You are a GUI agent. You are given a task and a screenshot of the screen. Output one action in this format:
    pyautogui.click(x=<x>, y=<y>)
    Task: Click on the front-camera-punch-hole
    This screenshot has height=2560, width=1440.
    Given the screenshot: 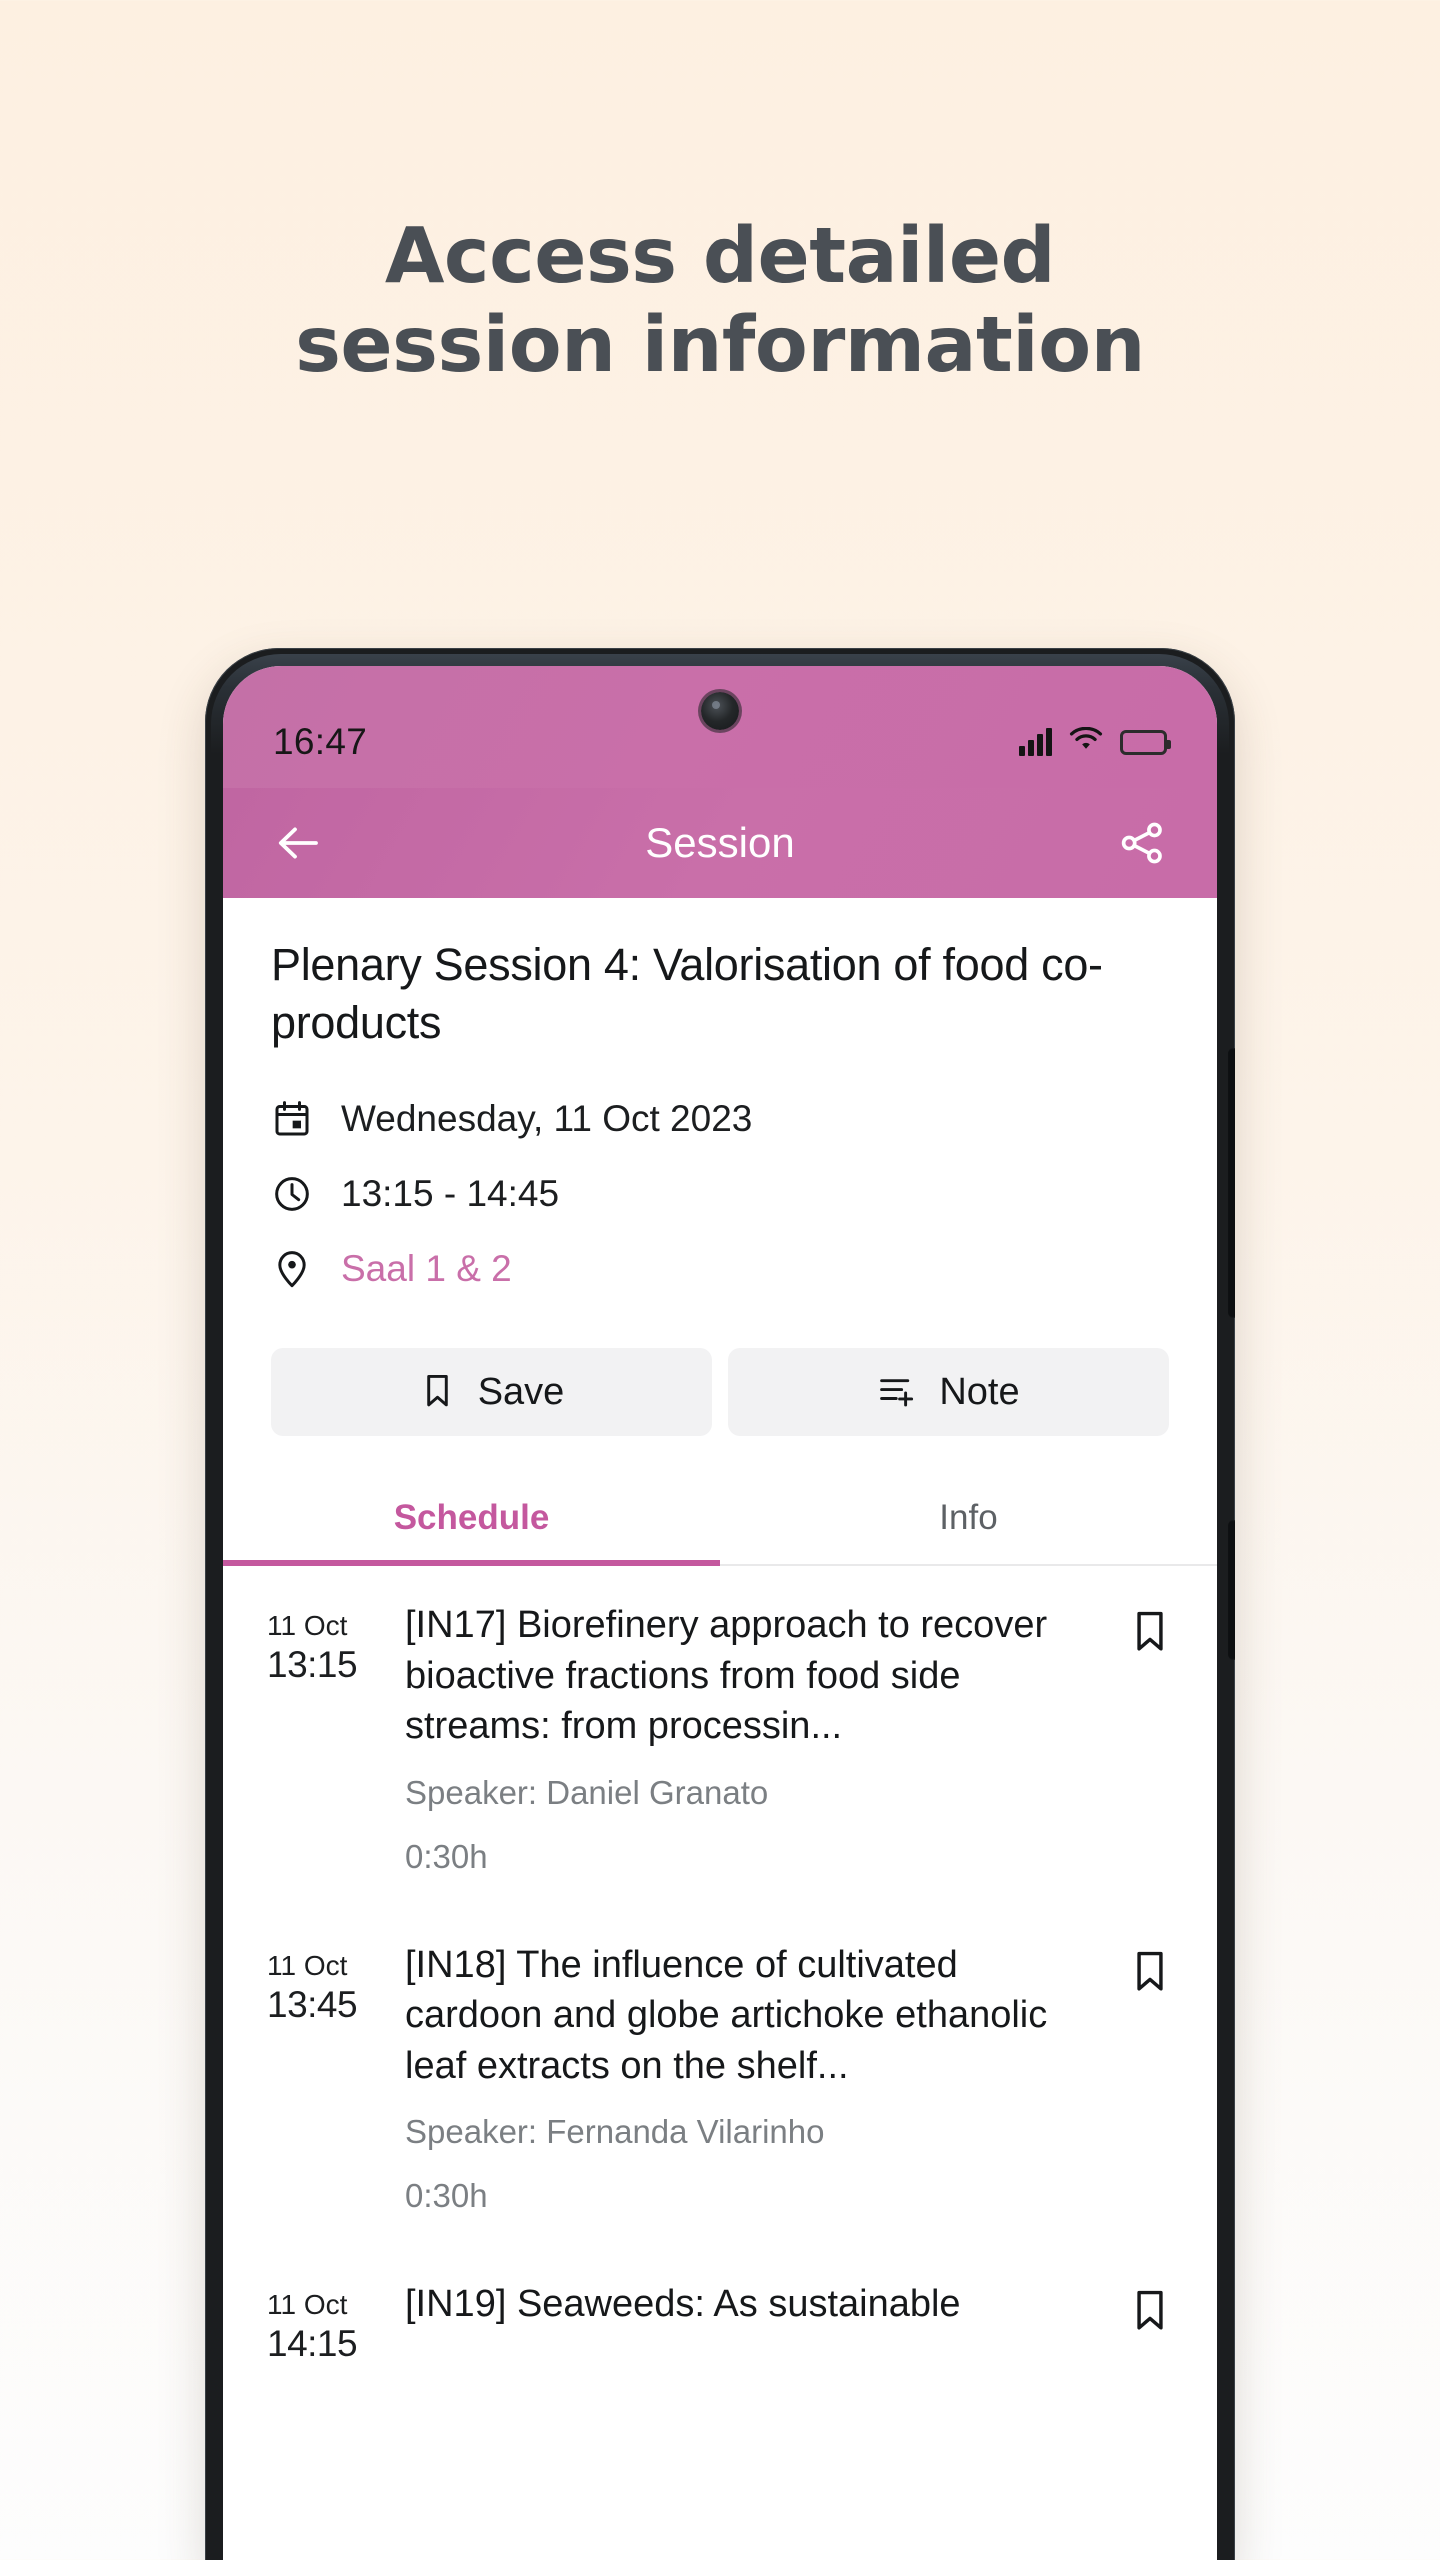 What is the action you would take?
    pyautogui.click(x=720, y=711)
    